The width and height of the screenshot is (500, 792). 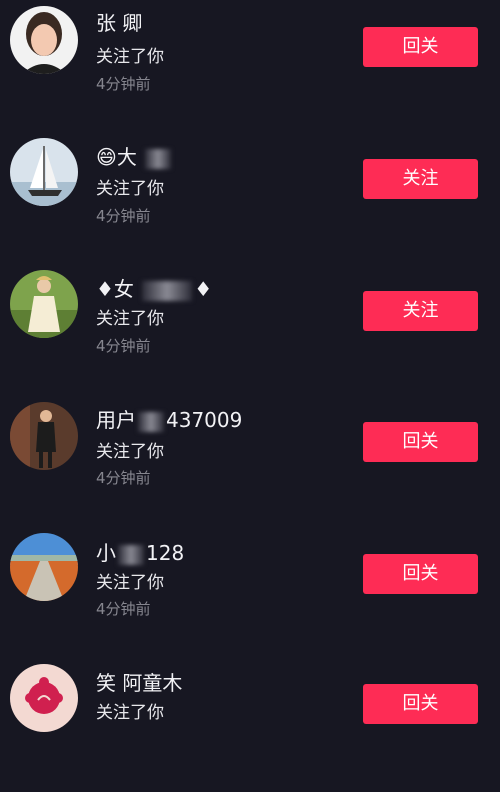 What do you see at coordinates (119, 21) in the screenshot?
I see `follower-name: 张 卿` at bounding box center [119, 21].